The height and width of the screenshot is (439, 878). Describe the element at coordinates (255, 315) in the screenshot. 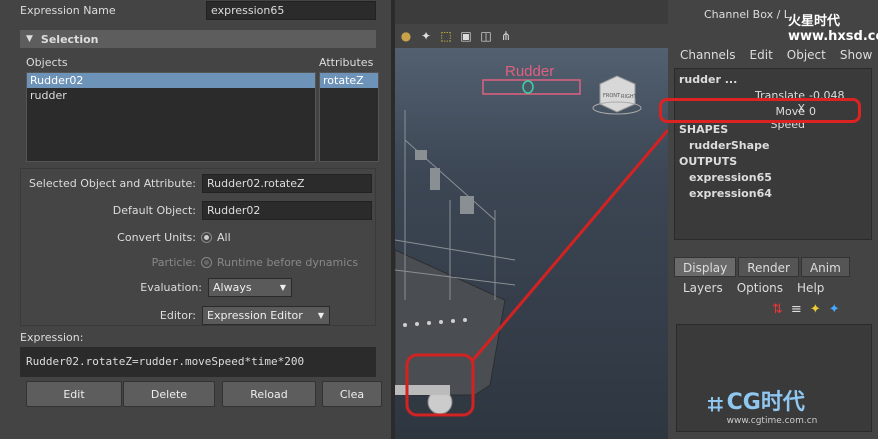

I see `editor-value: Expression Editor` at that location.